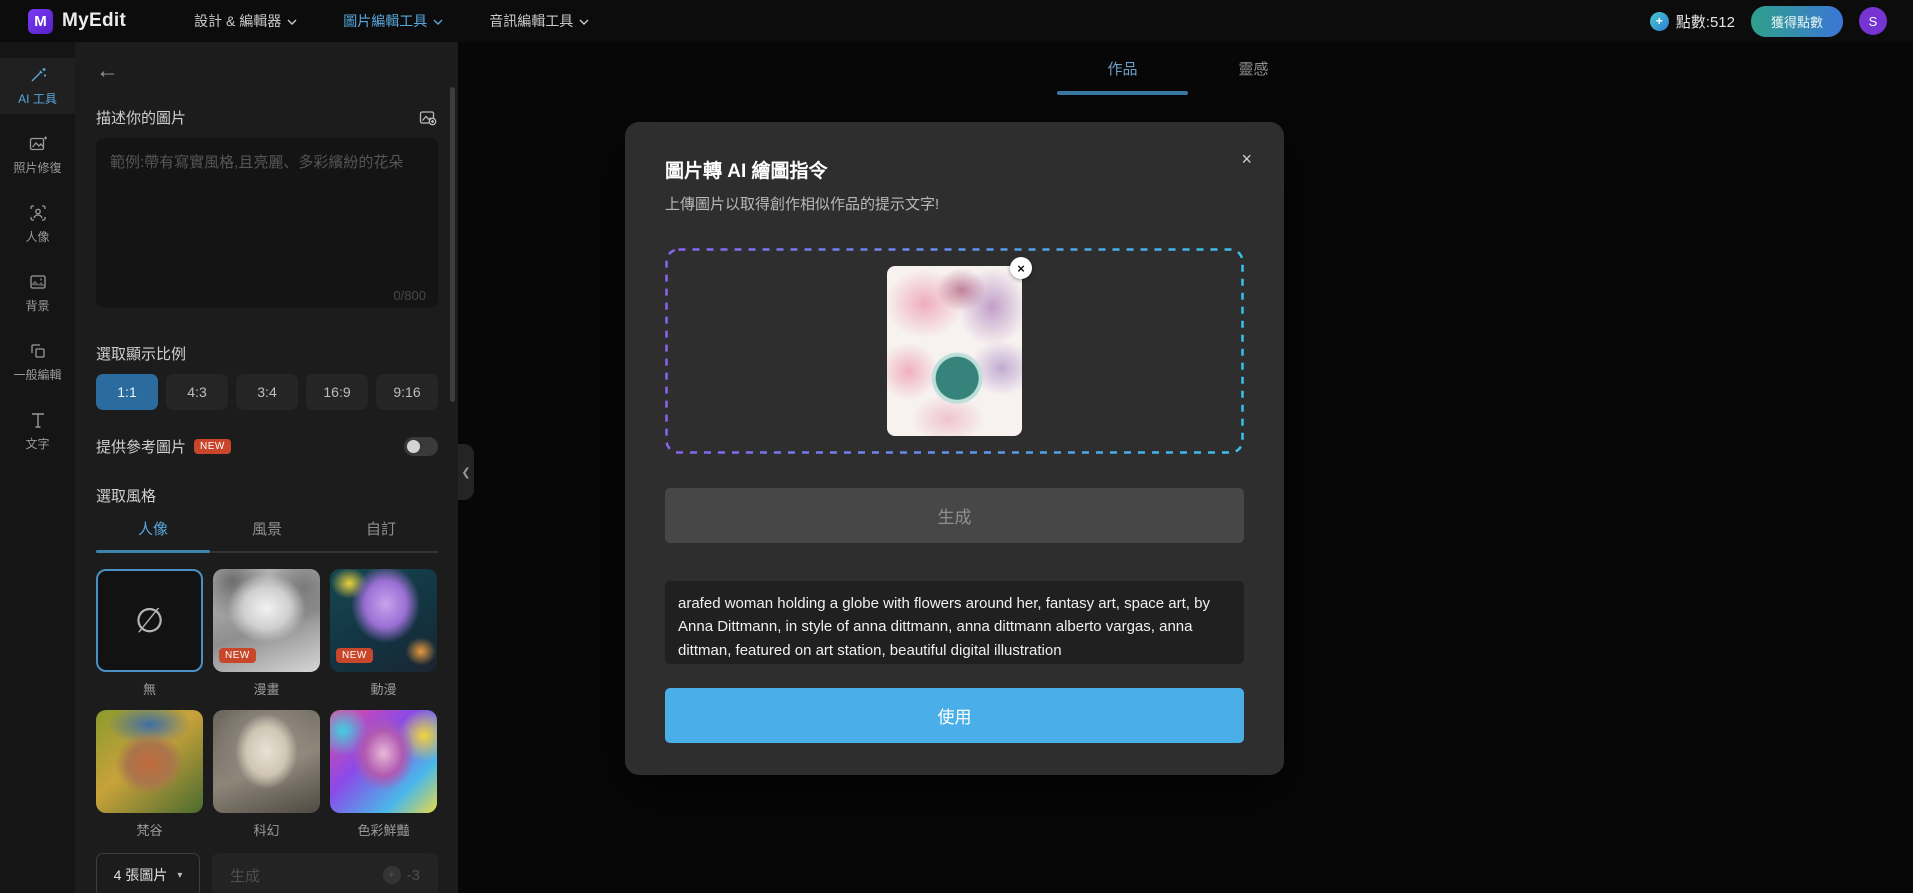  I want to click on style-tabs: 人像 風景 自訂, so click(267, 535).